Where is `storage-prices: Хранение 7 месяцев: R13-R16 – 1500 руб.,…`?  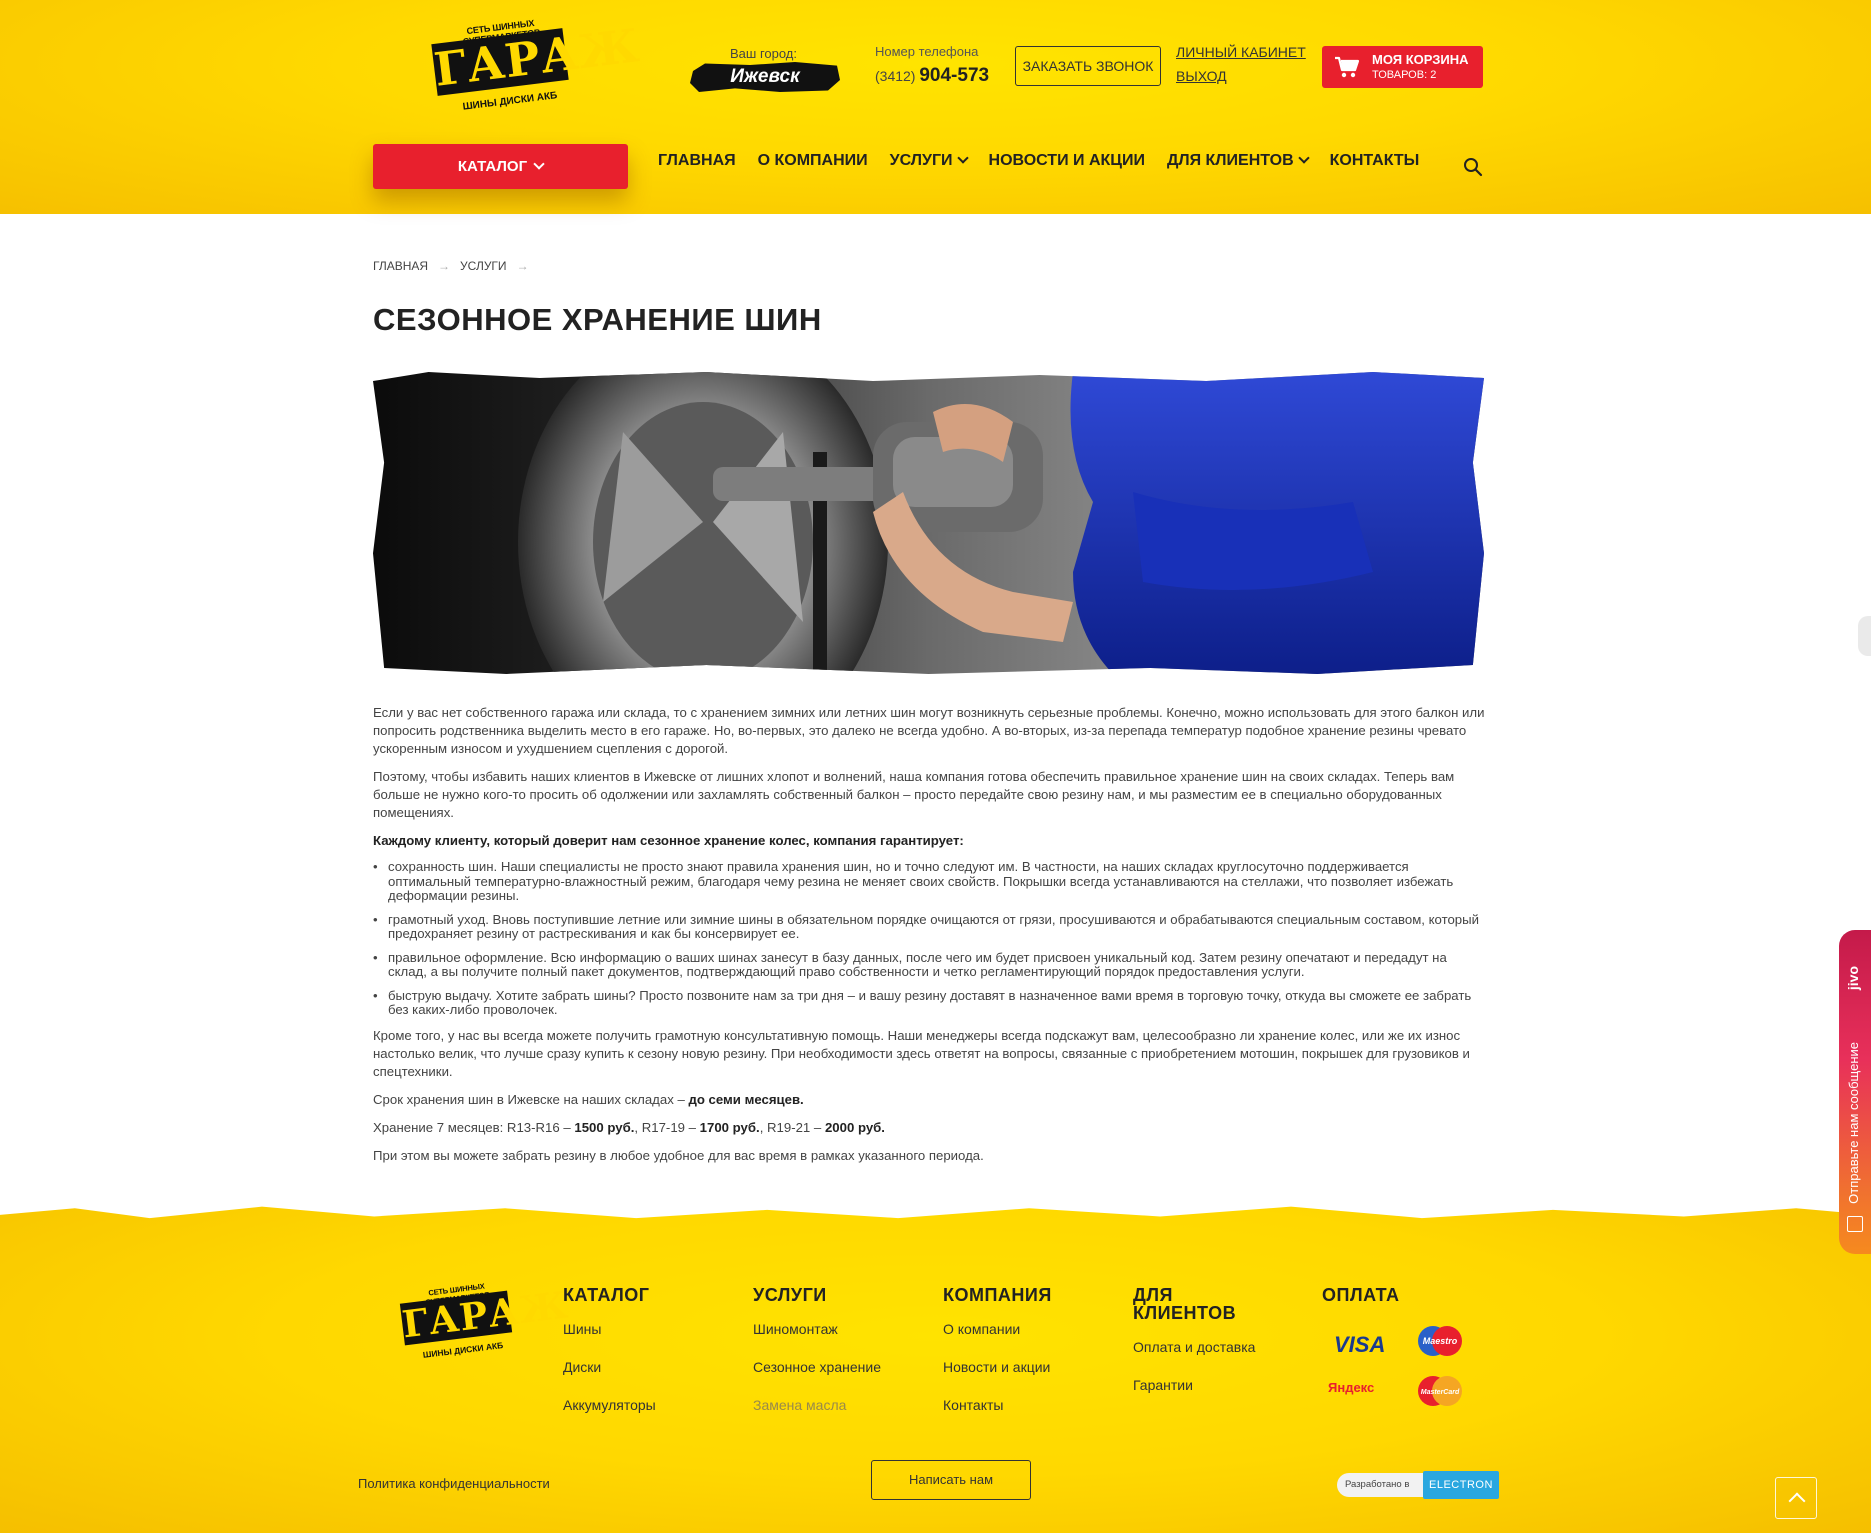
storage-prices: Хранение 7 месяцев: R13-R16 – 1500 руб.,… is located at coordinates (929, 1128).